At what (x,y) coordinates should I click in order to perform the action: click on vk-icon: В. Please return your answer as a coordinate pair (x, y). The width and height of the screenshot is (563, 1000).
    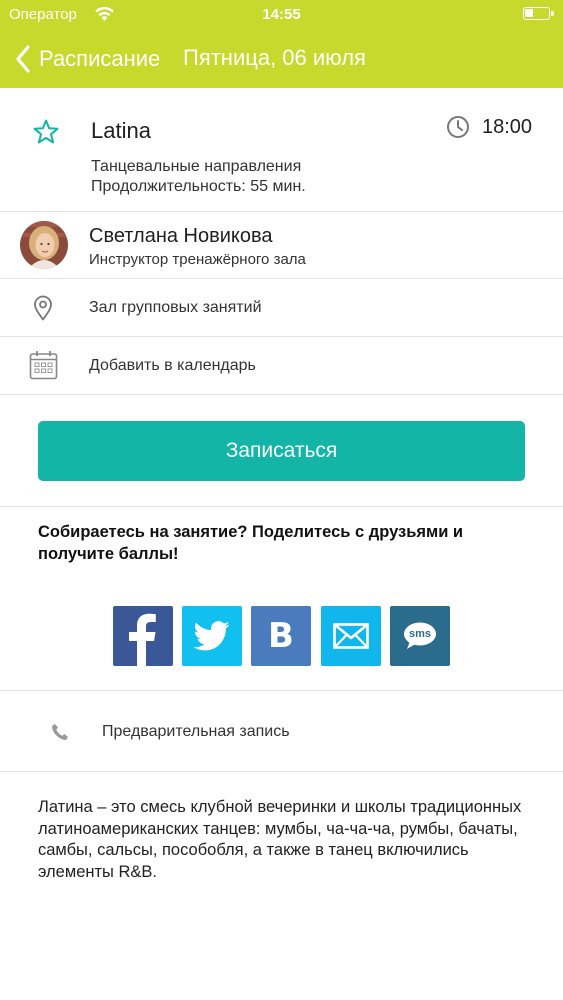
    Looking at the image, I should click on (281, 636).